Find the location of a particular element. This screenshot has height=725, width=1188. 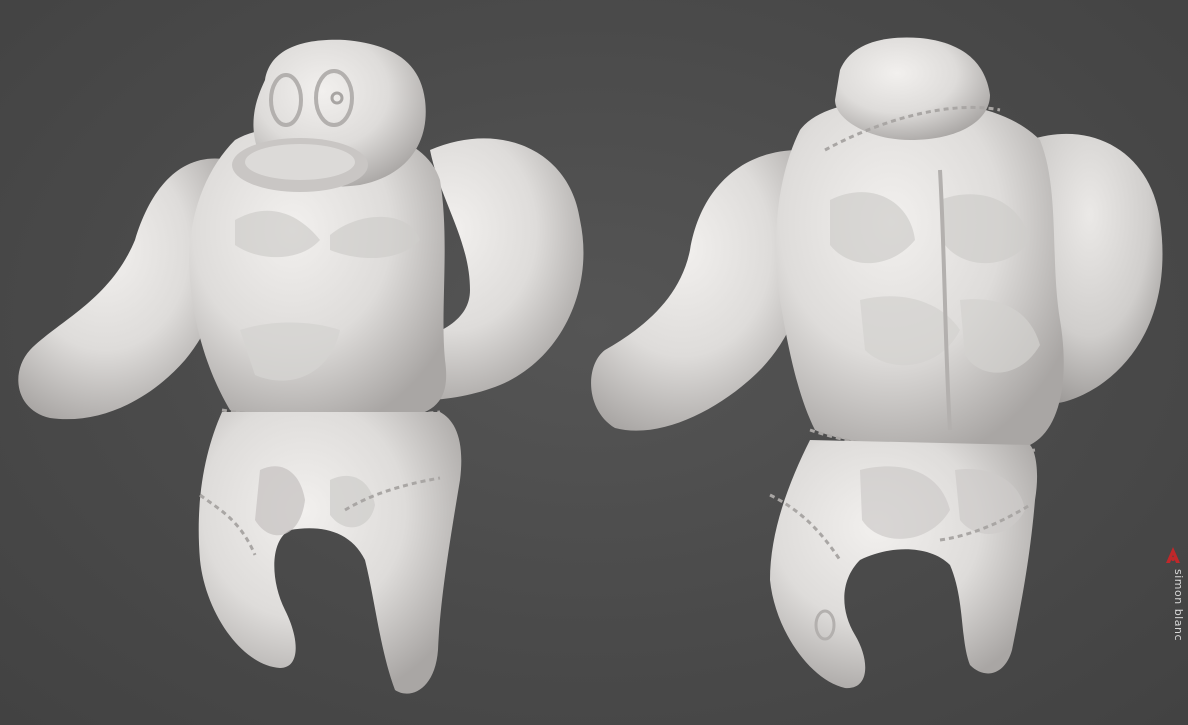

red-pen-logo-icon is located at coordinates (1173, 555).